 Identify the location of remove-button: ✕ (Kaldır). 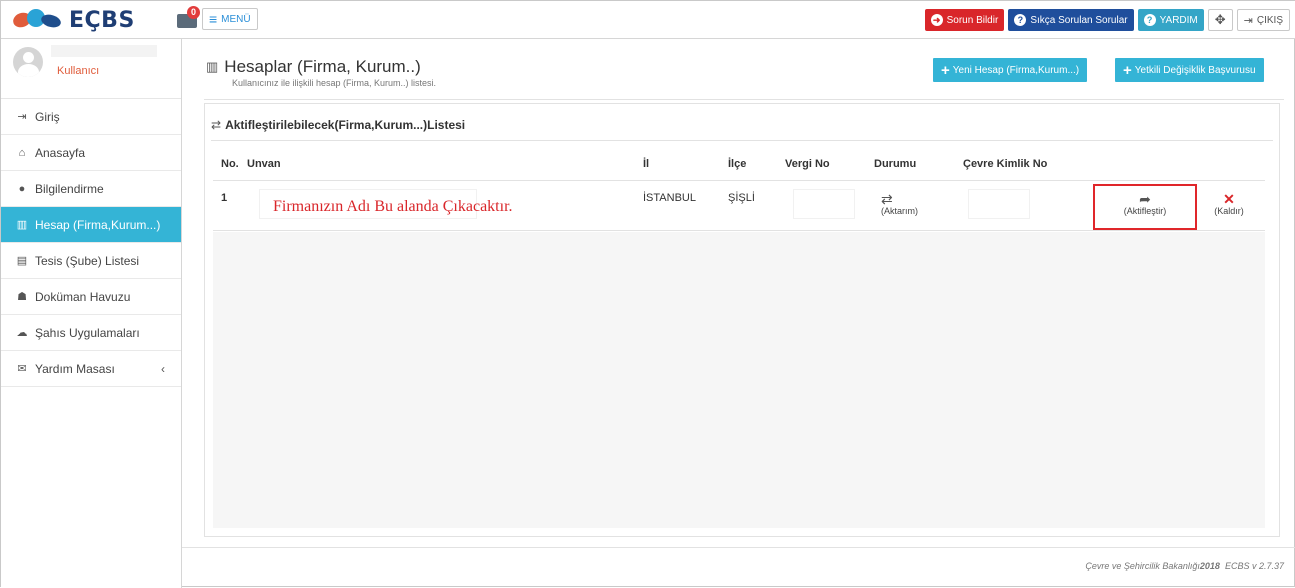
(1229, 204).